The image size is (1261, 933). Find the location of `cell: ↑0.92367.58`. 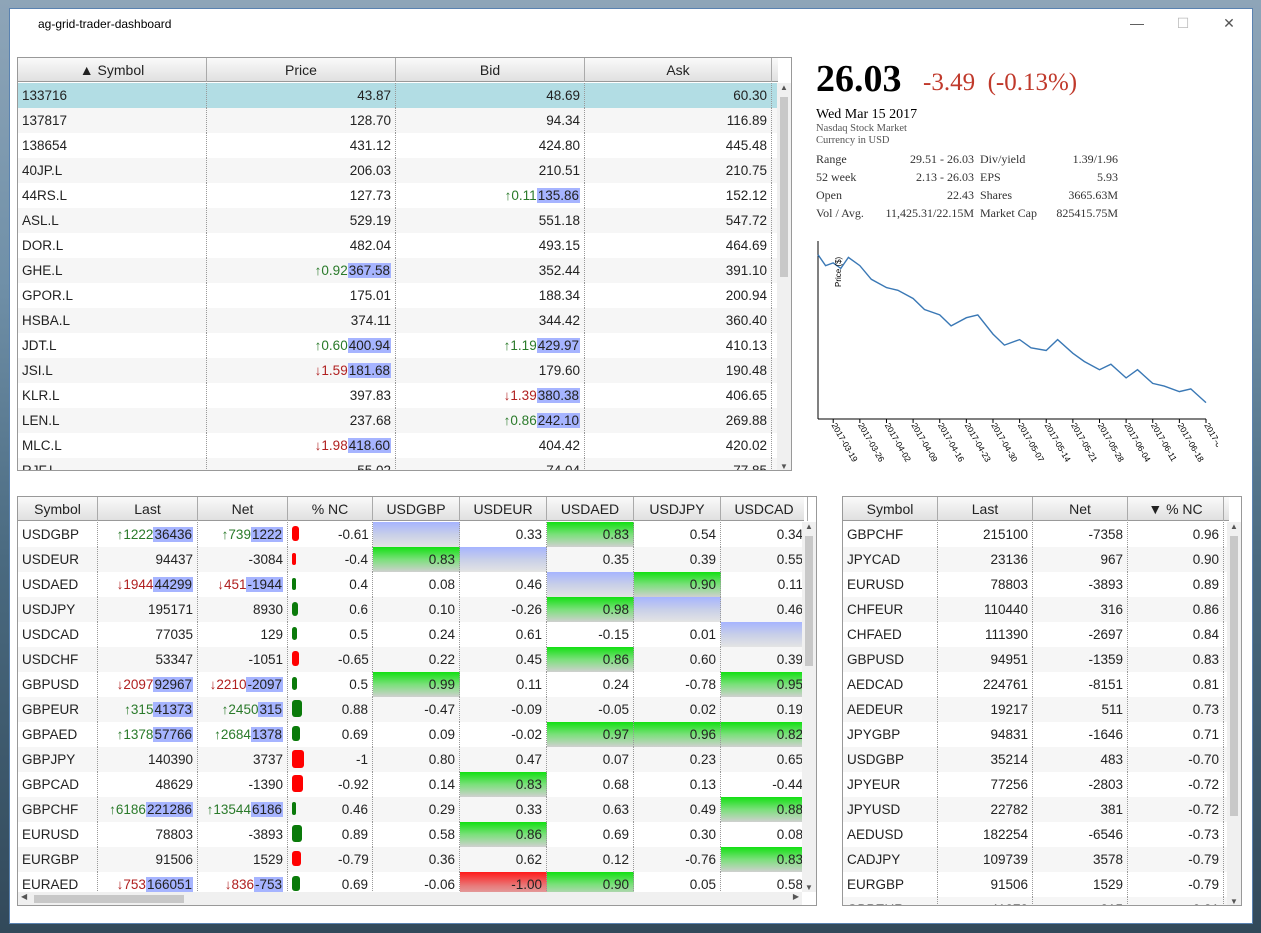

cell: ↑0.92367.58 is located at coordinates (301, 270).